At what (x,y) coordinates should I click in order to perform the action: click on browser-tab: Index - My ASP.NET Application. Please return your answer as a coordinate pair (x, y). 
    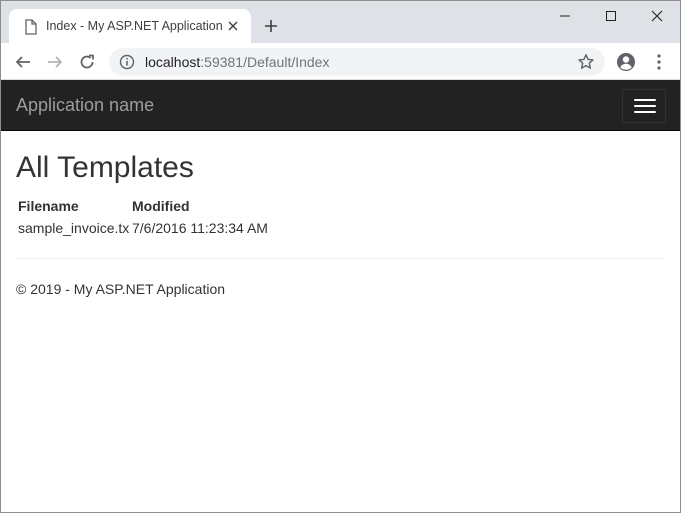
    Looking at the image, I should click on (130, 26).